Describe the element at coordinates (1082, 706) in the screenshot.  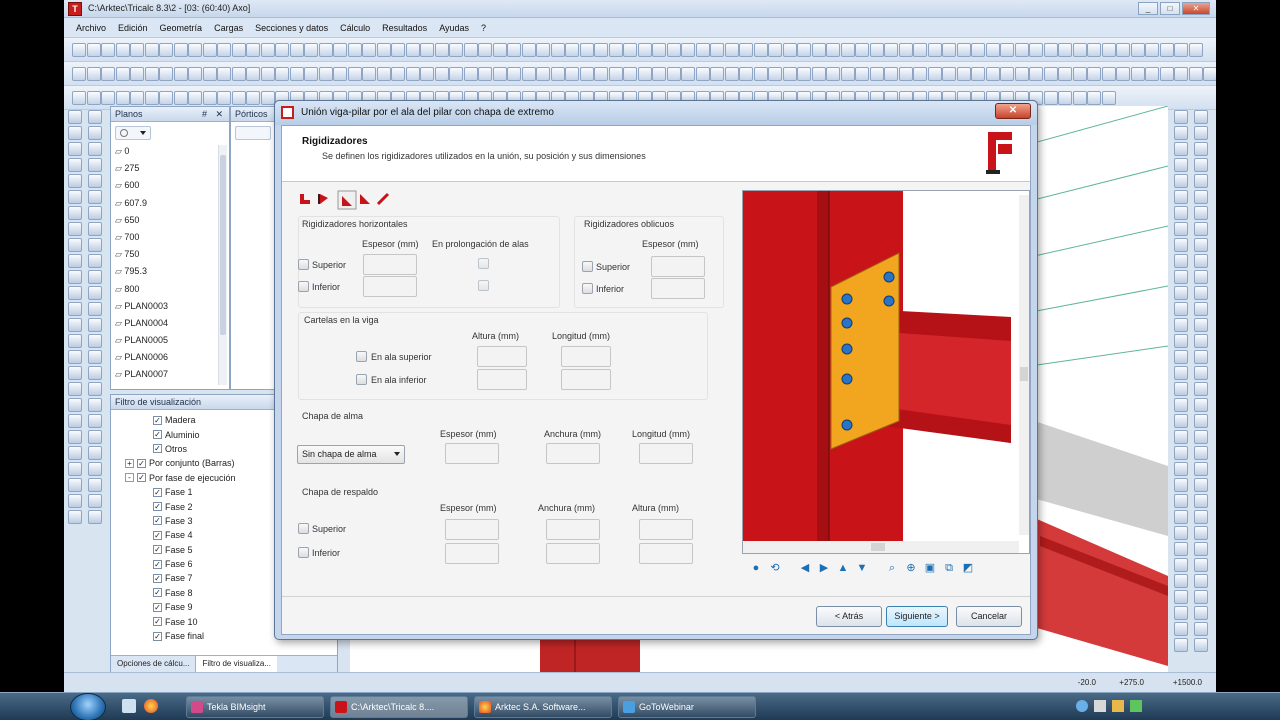
I see `tray-icon` at that location.